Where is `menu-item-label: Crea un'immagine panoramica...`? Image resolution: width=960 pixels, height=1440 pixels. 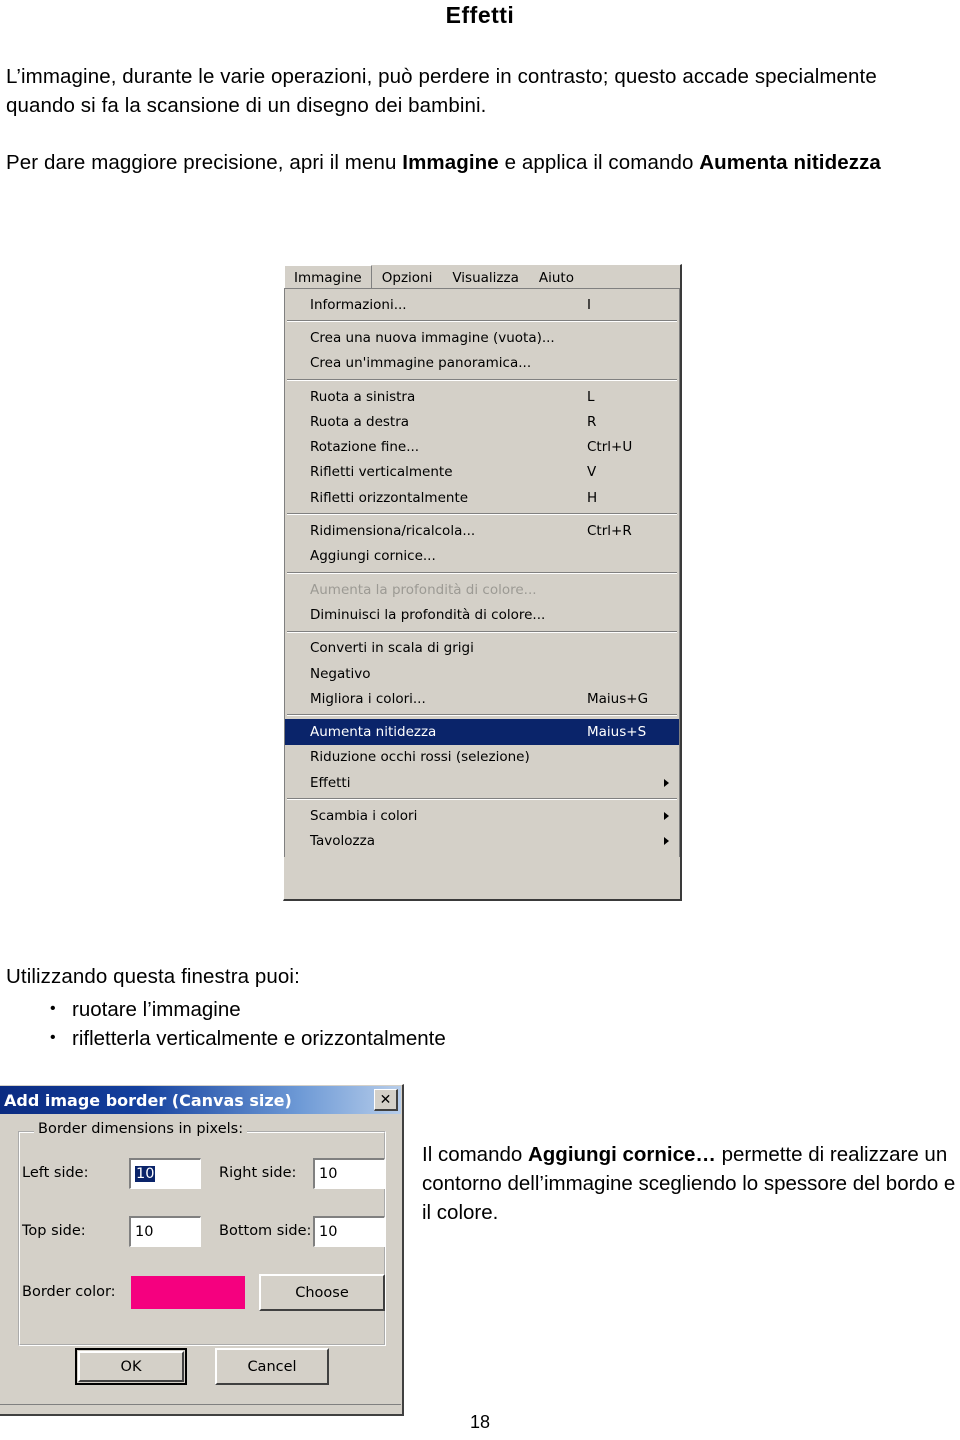 menu-item-label: Crea un'immagine panoramica... is located at coordinates (421, 363).